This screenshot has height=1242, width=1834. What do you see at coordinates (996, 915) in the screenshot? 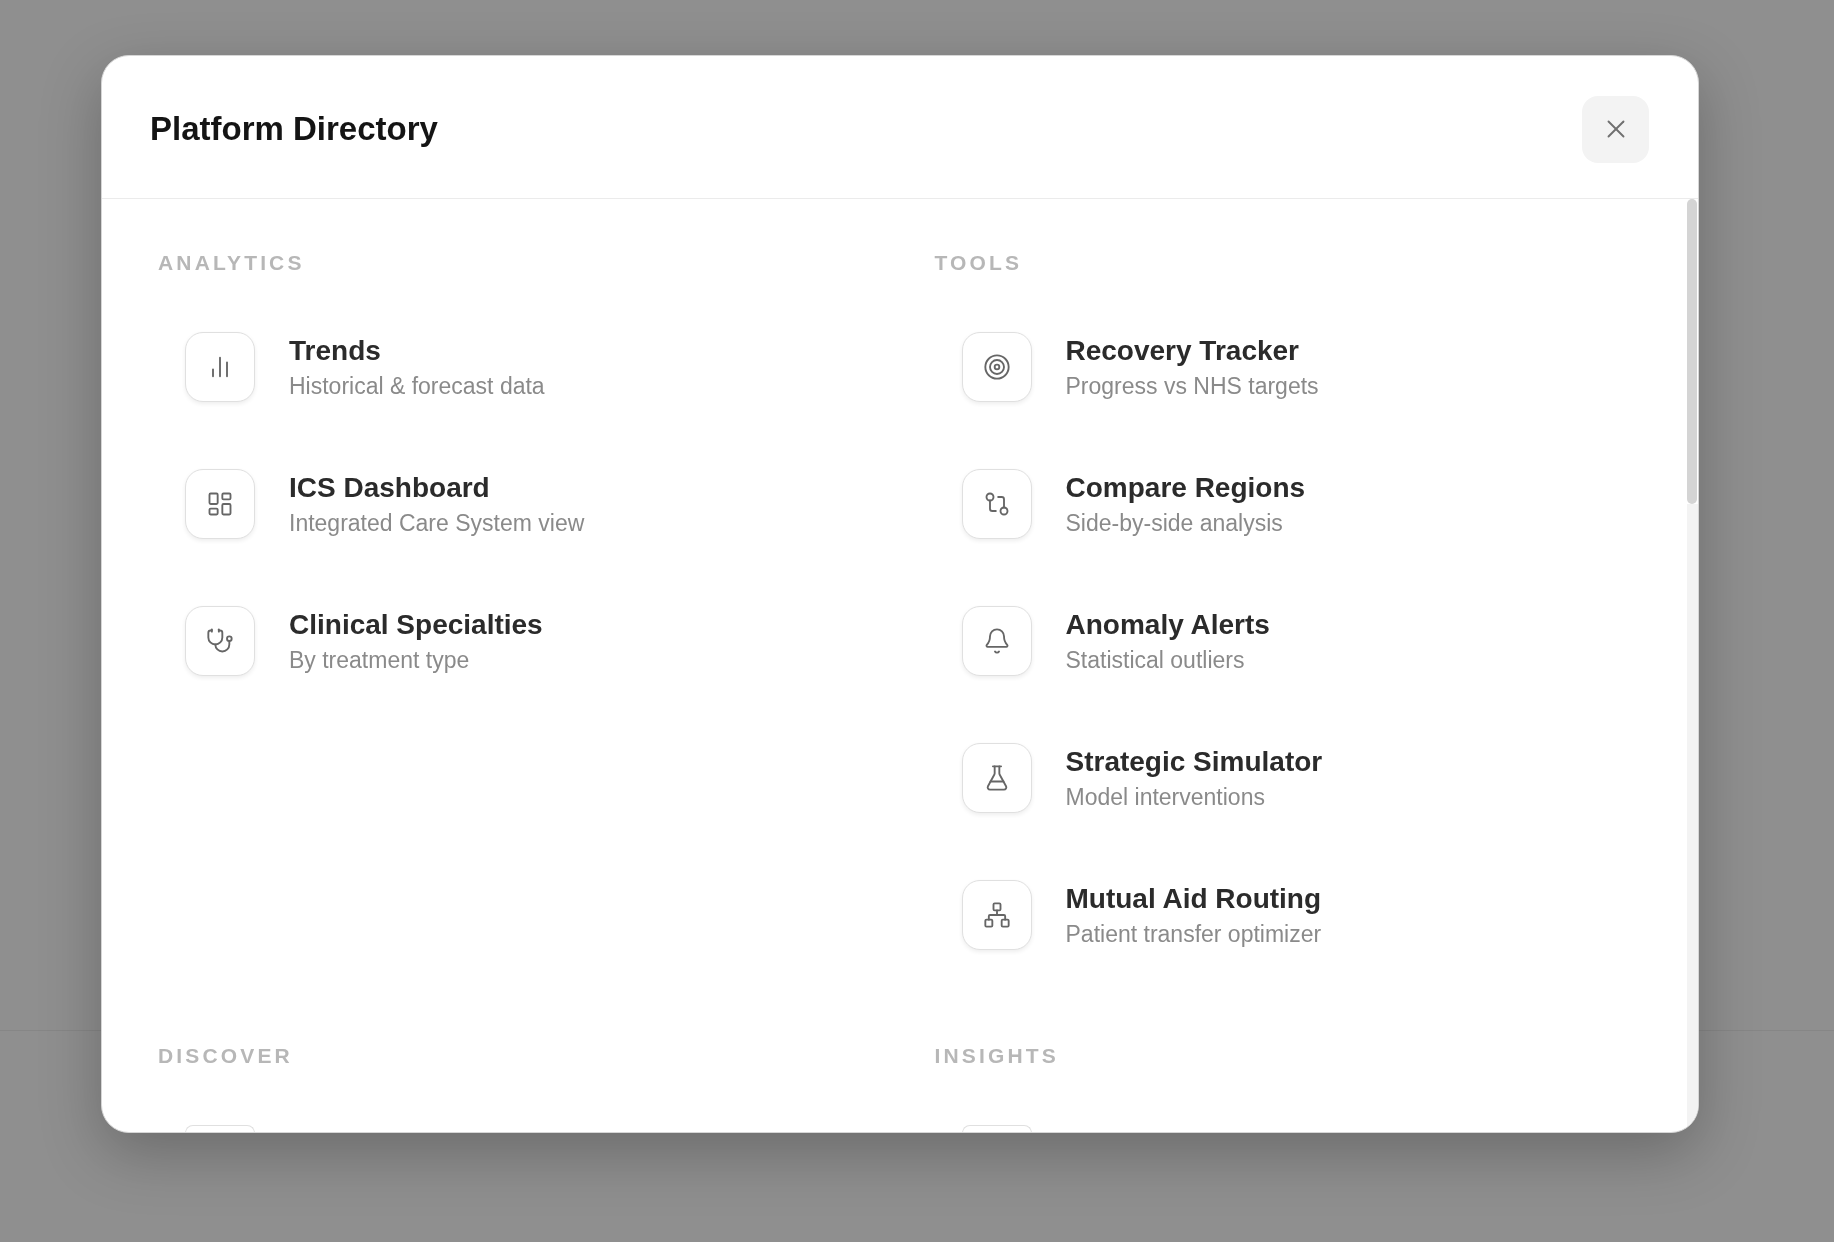
I see `network-icon` at bounding box center [996, 915].